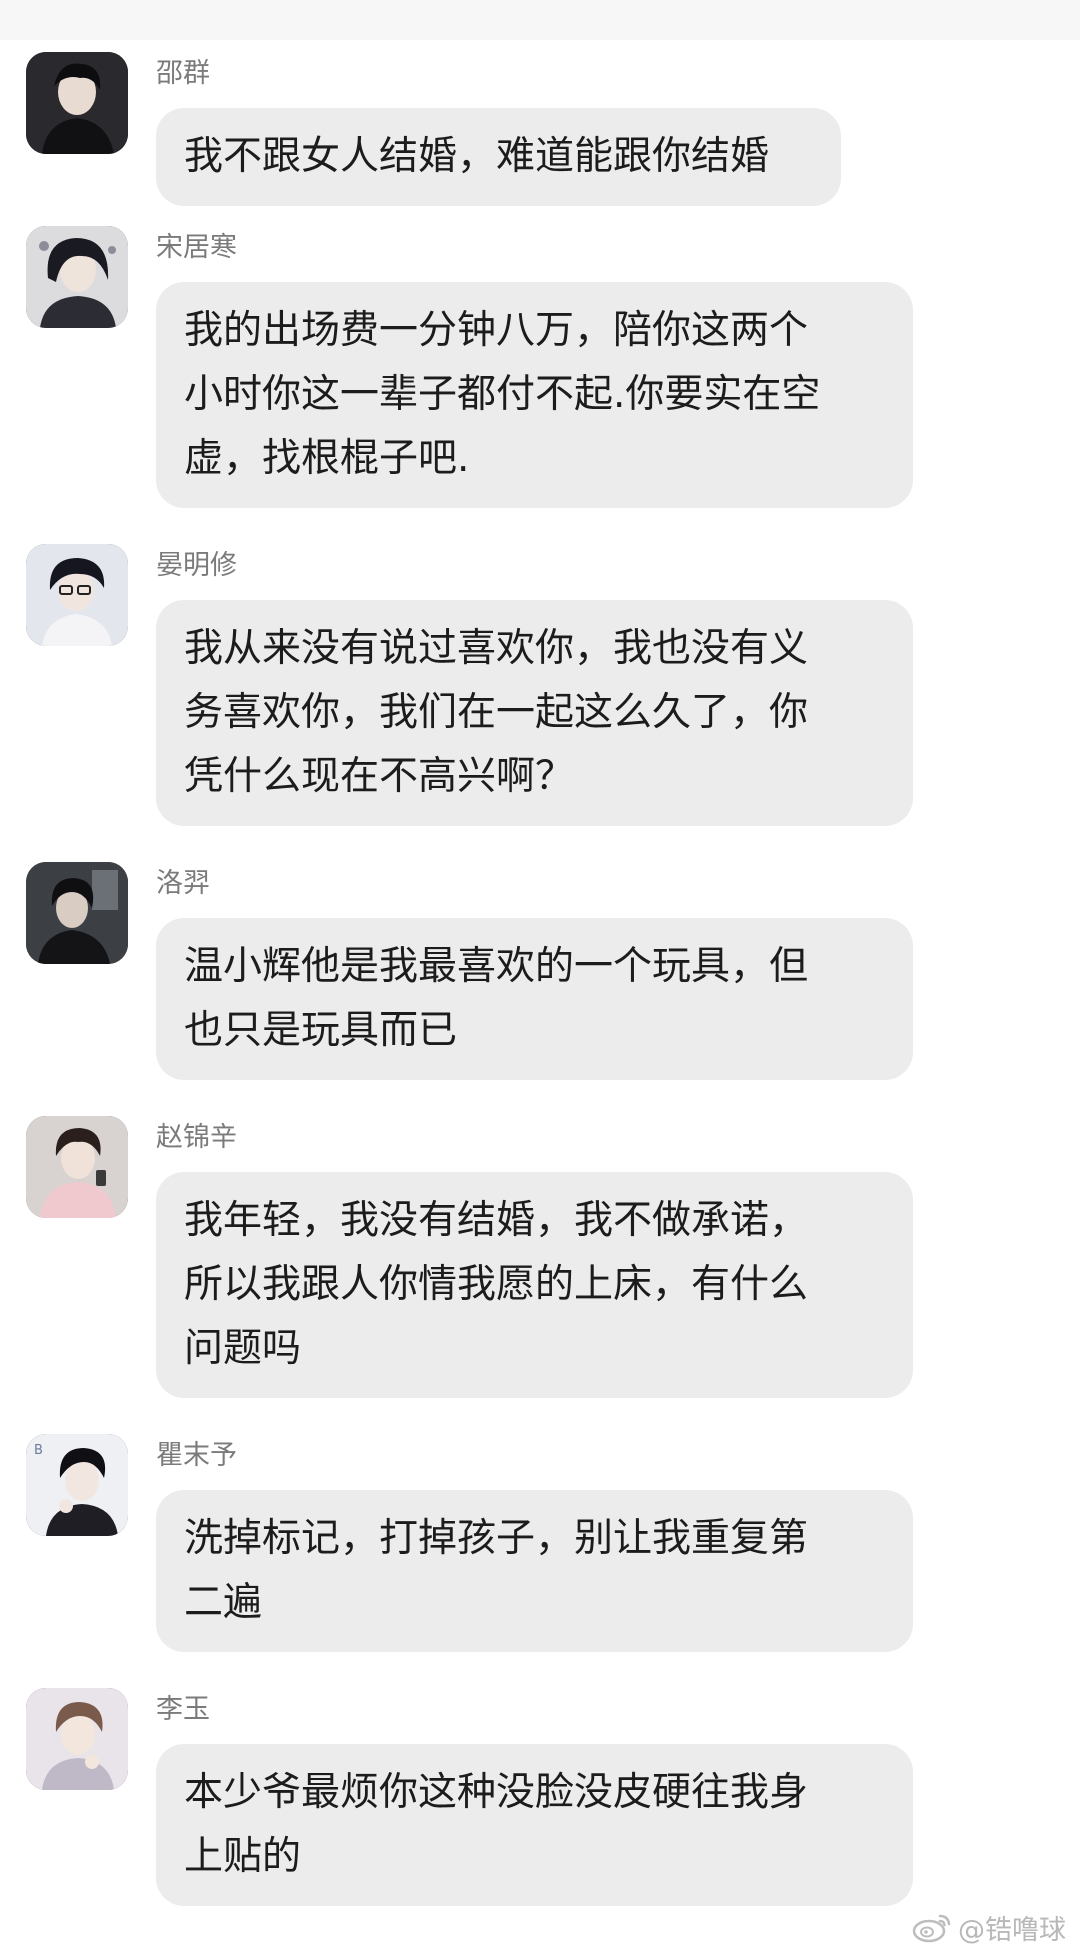 The height and width of the screenshot is (1957, 1080). Describe the element at coordinates (196, 247) in the screenshot. I see `sender-name: 宋居寒` at that location.